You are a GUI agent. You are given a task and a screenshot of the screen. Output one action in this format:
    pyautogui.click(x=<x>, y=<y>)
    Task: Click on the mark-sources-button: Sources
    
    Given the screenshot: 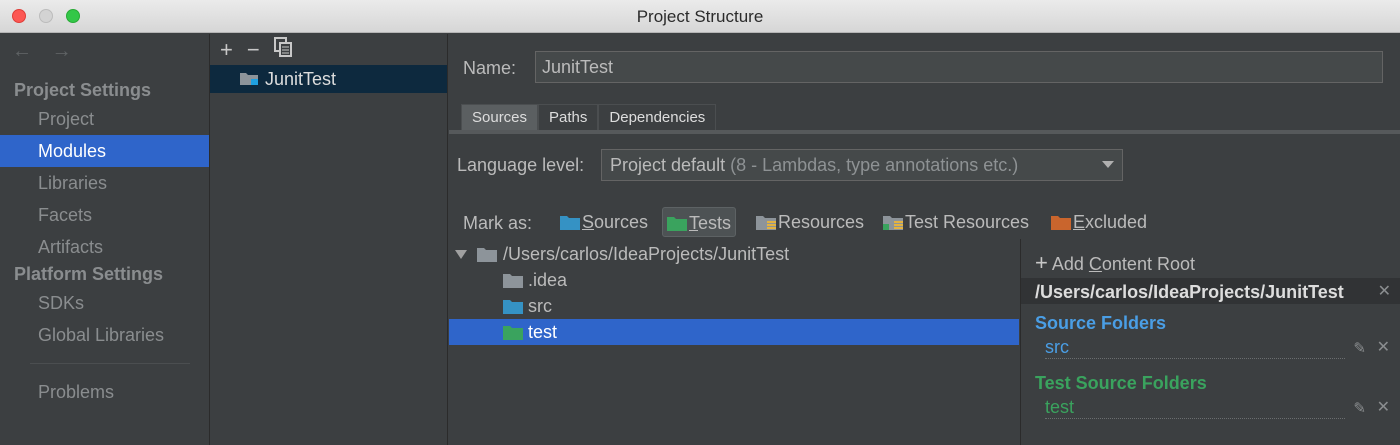 What is the action you would take?
    pyautogui.click(x=604, y=222)
    